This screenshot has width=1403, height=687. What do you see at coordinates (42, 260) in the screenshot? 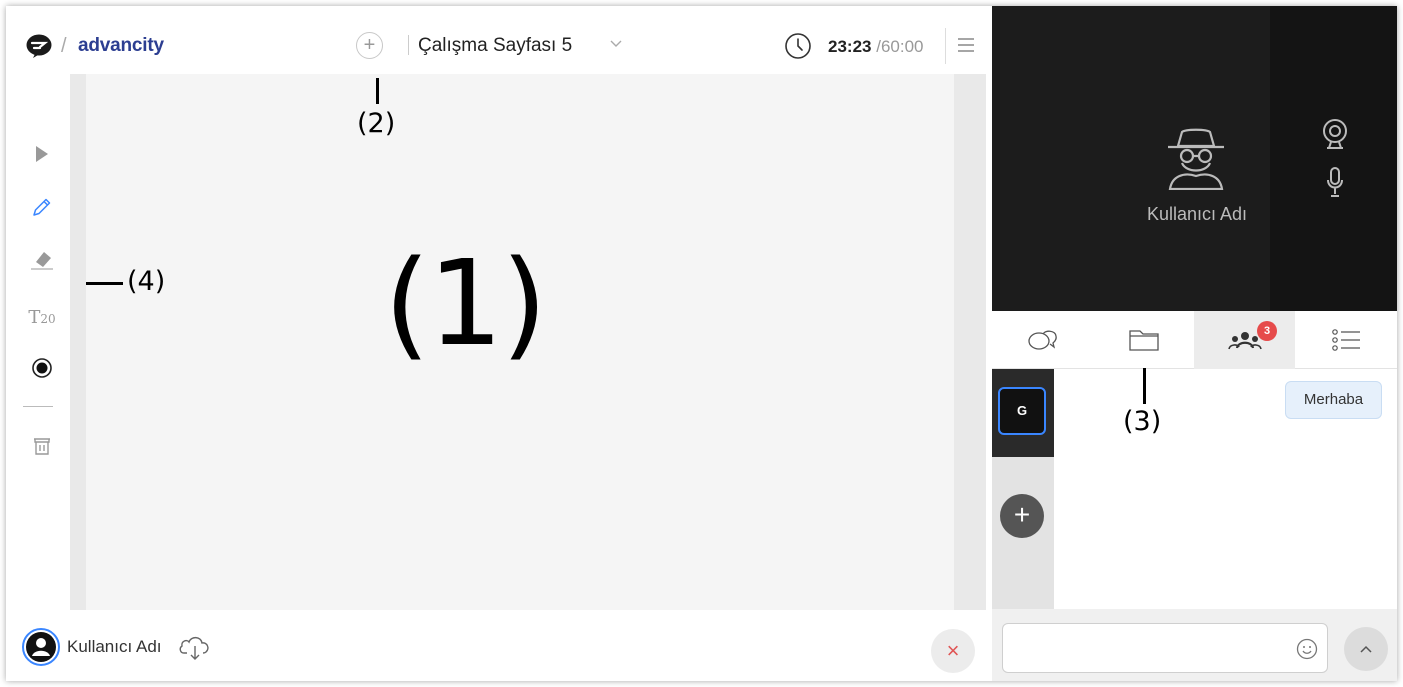
I see `eraser-icon` at bounding box center [42, 260].